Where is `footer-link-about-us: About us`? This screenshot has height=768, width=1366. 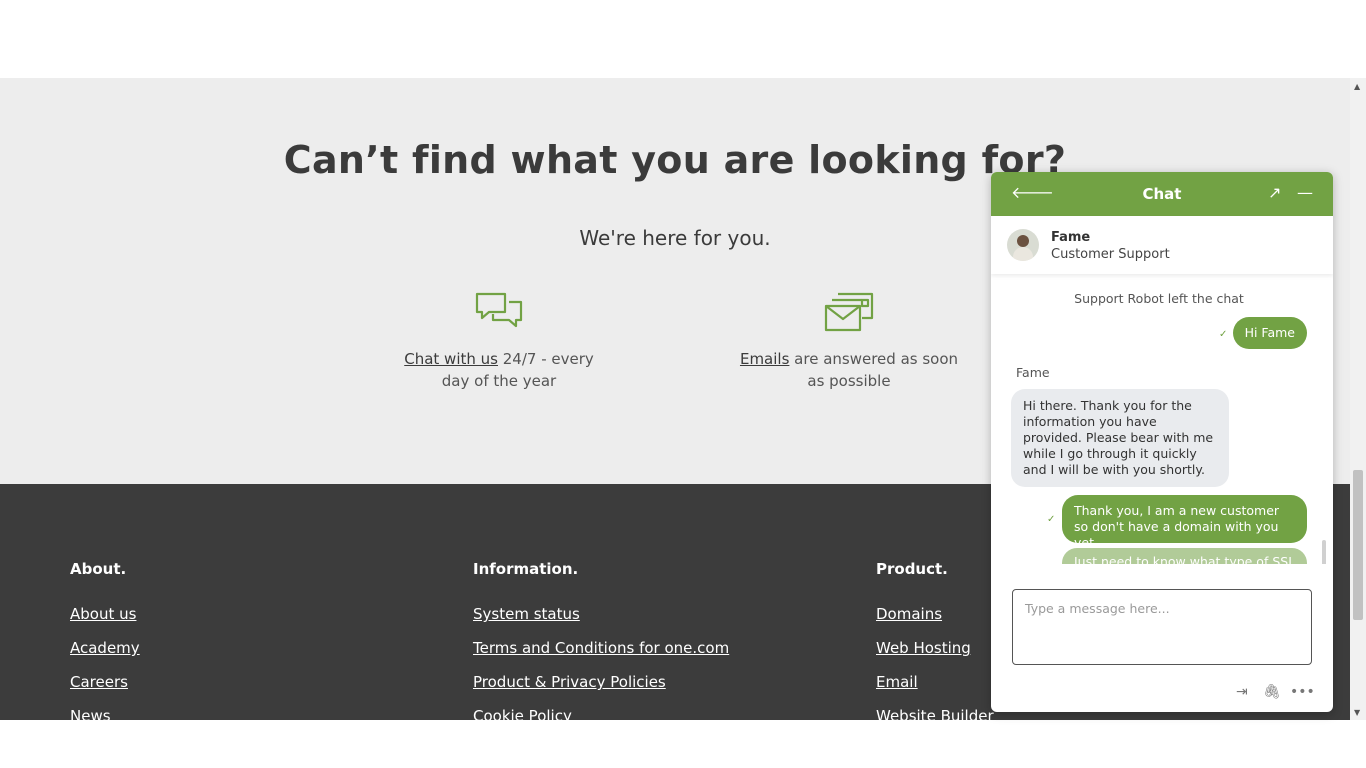 footer-link-about-us: About us is located at coordinates (105, 621).